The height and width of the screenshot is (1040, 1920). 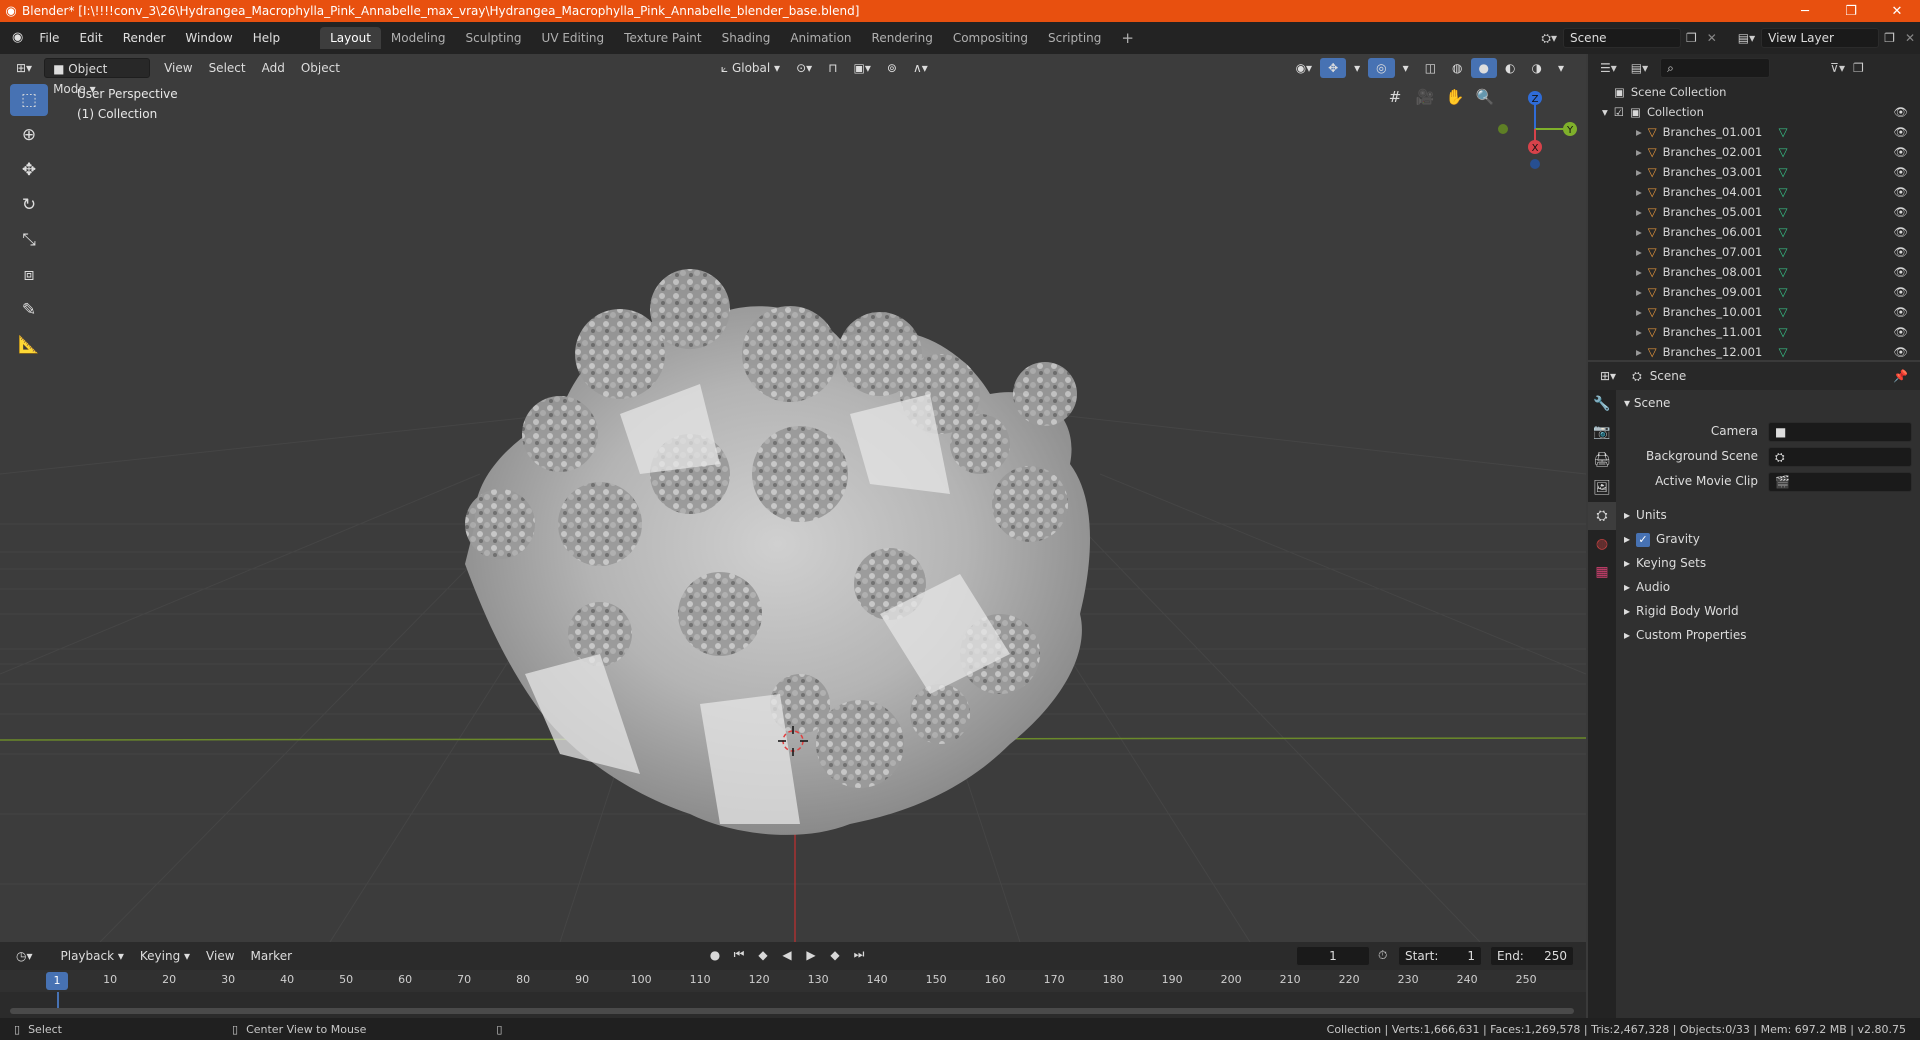 I want to click on view-layer-icon: ▤▾, so click(x=1746, y=38).